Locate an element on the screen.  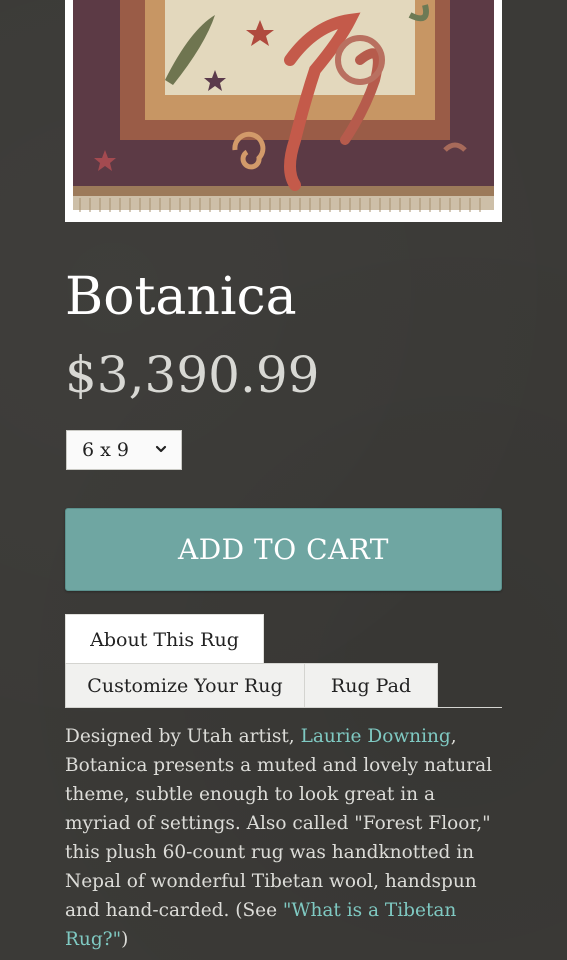
tab-rug-pad: Rug Pad is located at coordinates (371, 685).